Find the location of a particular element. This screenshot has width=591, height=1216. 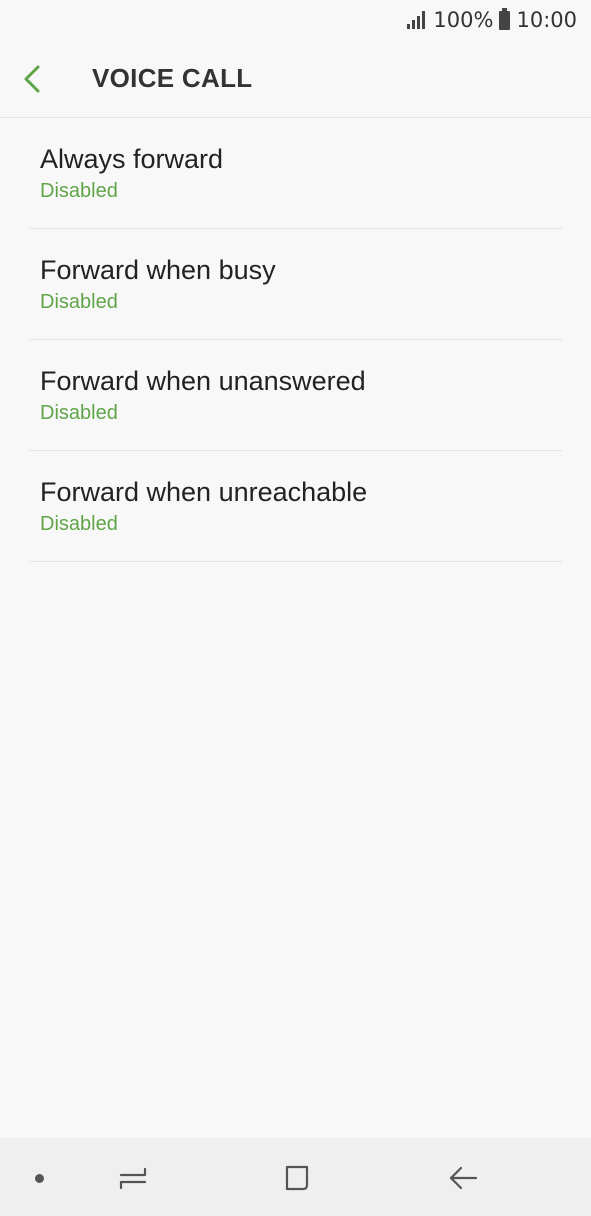

home-icon is located at coordinates (297, 1178).